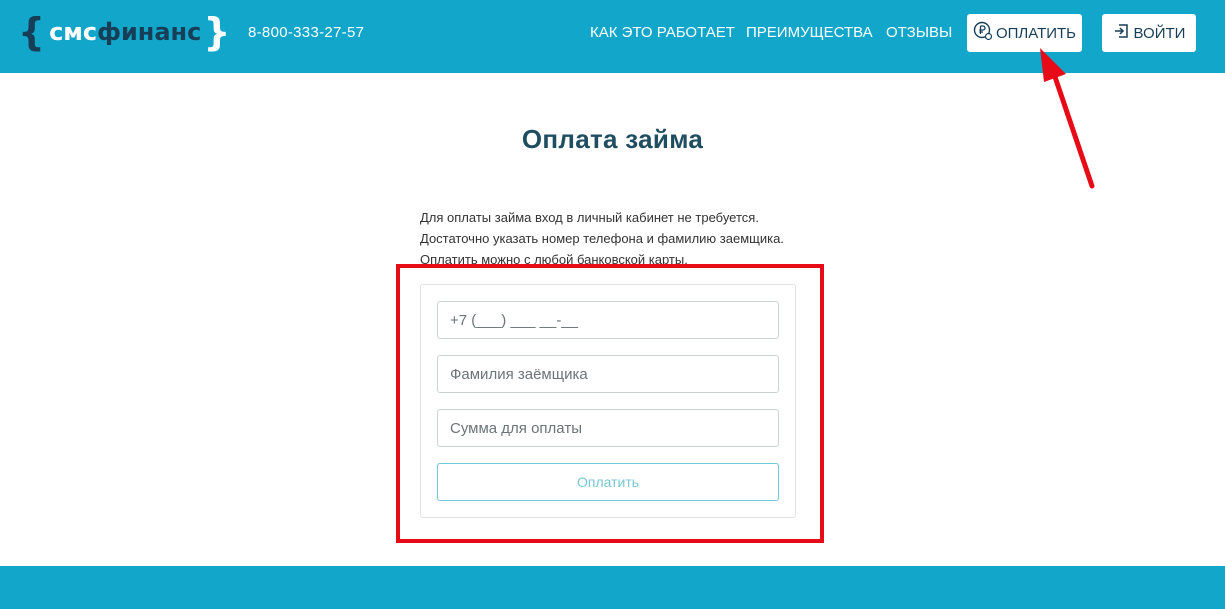 The image size is (1225, 609). What do you see at coordinates (217, 32) in the screenshot?
I see `logo-close-brace: }` at bounding box center [217, 32].